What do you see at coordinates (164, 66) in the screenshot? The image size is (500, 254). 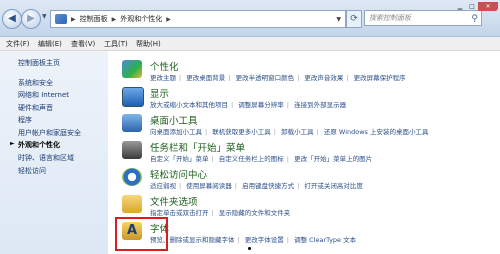 I see `category-title-personalization: 个性化` at bounding box center [164, 66].